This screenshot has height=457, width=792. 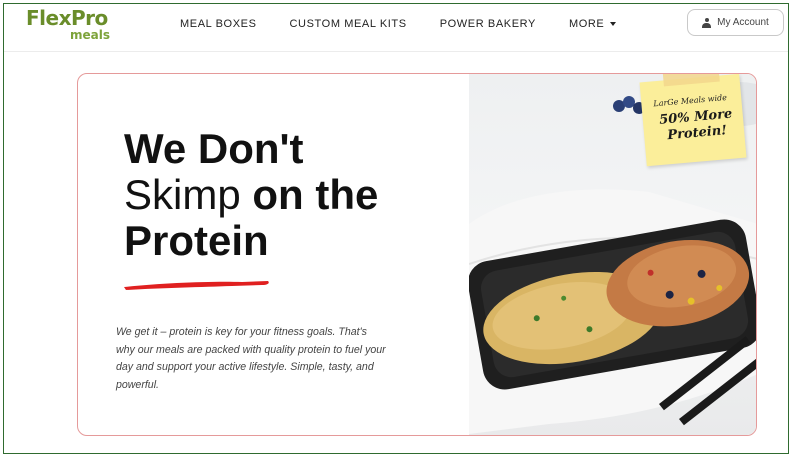 I want to click on my-account-button: My Account, so click(x=735, y=22).